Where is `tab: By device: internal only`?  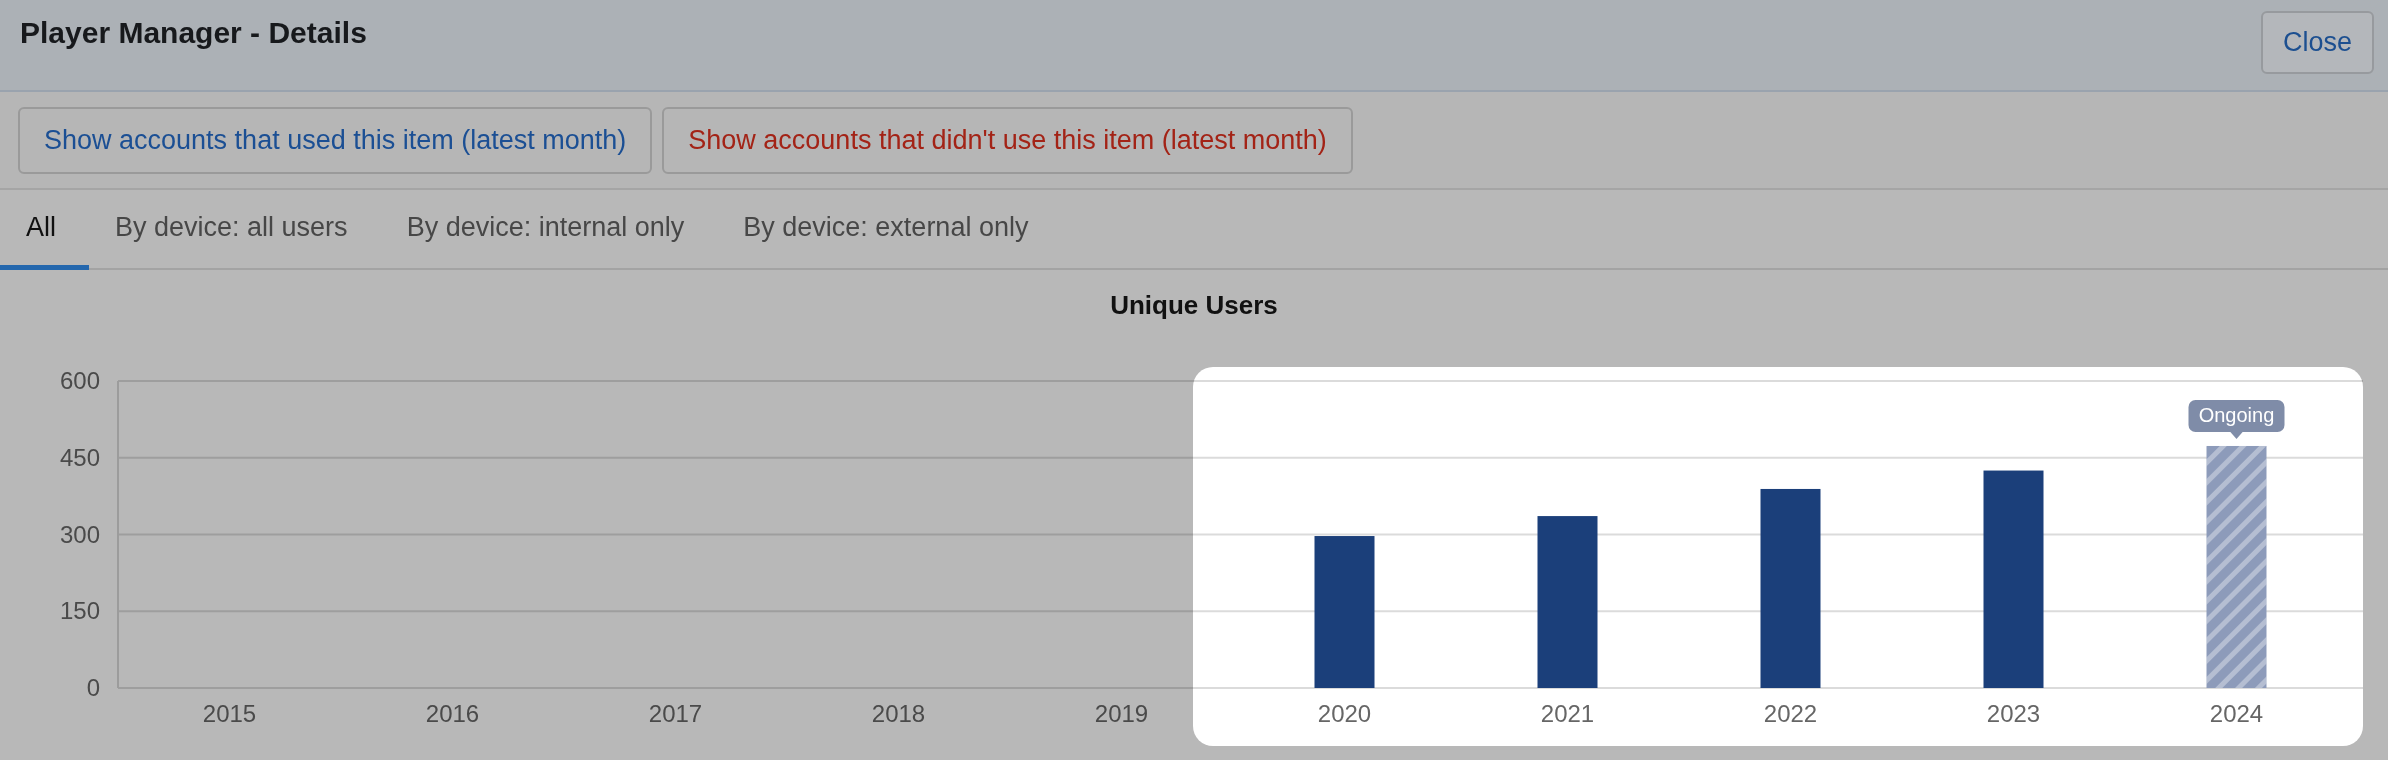 tab: By device: internal only is located at coordinates (549, 230).